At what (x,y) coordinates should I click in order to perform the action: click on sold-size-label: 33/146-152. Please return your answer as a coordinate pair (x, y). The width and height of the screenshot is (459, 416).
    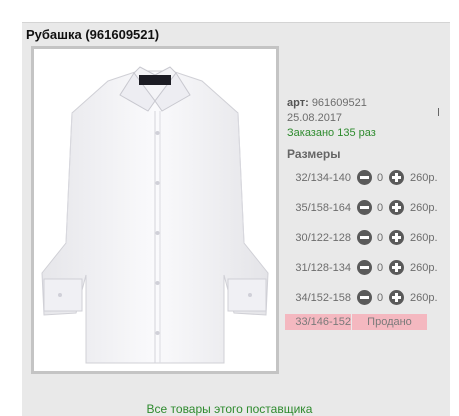
    Looking at the image, I should click on (318, 322).